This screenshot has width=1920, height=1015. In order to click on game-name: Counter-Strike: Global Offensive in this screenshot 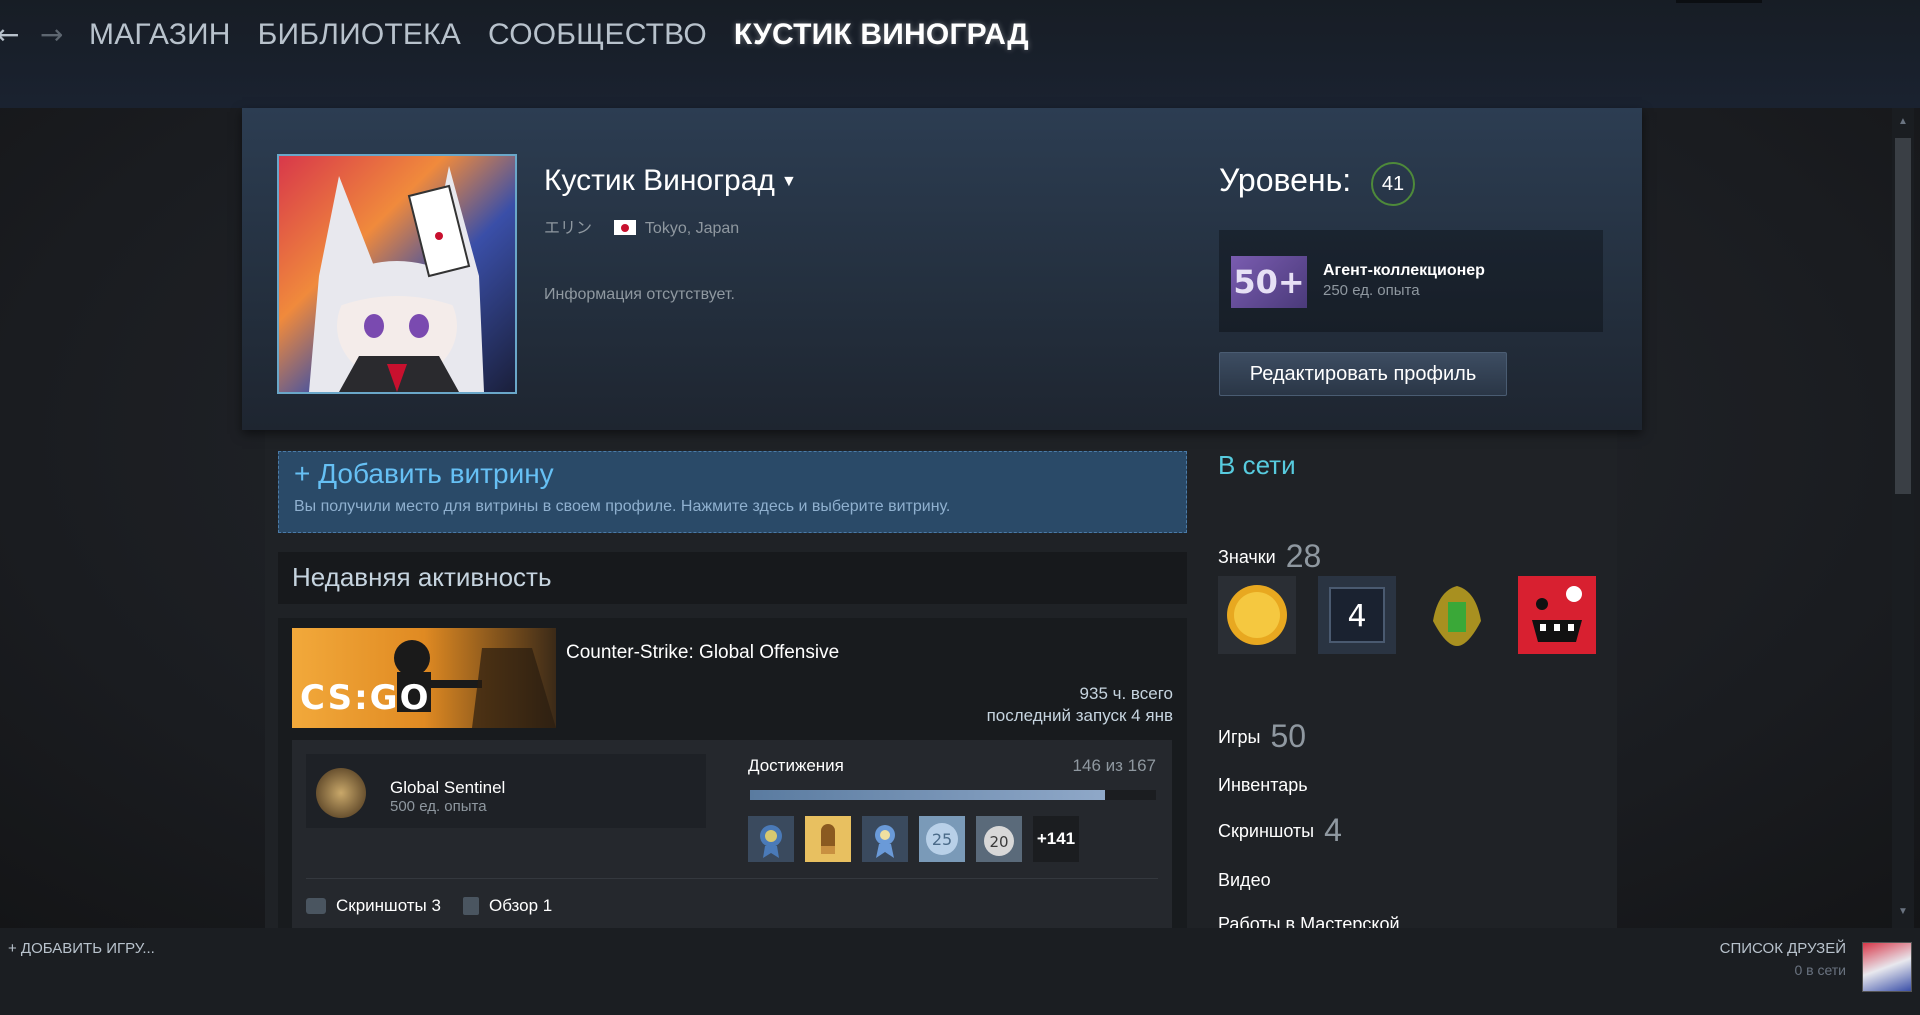, I will do `click(702, 653)`.